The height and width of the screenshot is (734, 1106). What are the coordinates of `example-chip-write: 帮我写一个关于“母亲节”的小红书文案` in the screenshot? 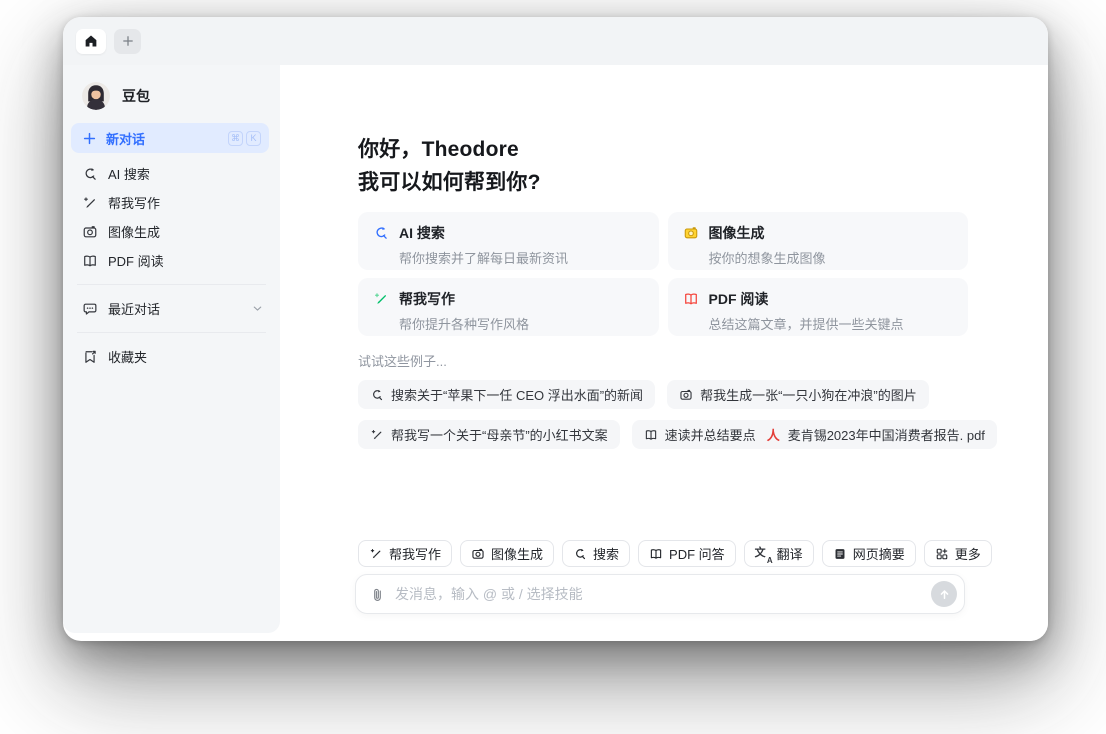 It's located at (489, 434).